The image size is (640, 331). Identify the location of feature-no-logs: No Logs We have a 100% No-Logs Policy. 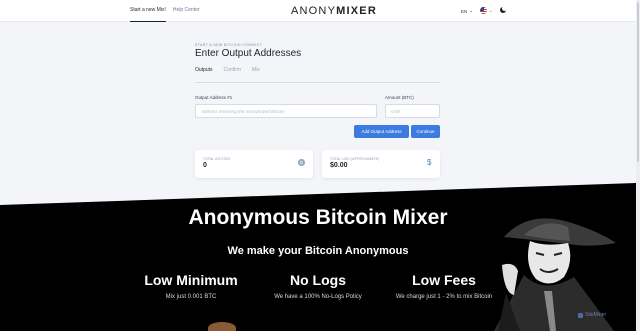
(318, 286).